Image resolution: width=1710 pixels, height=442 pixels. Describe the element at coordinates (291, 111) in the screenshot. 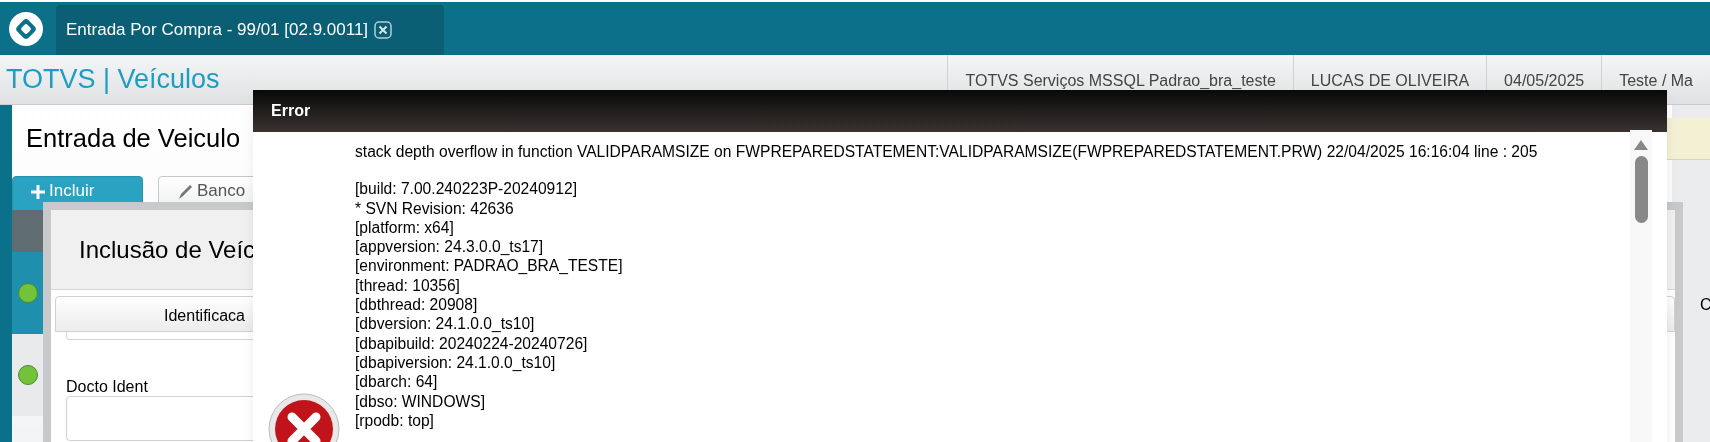

I see `dialog-title: Error` at that location.